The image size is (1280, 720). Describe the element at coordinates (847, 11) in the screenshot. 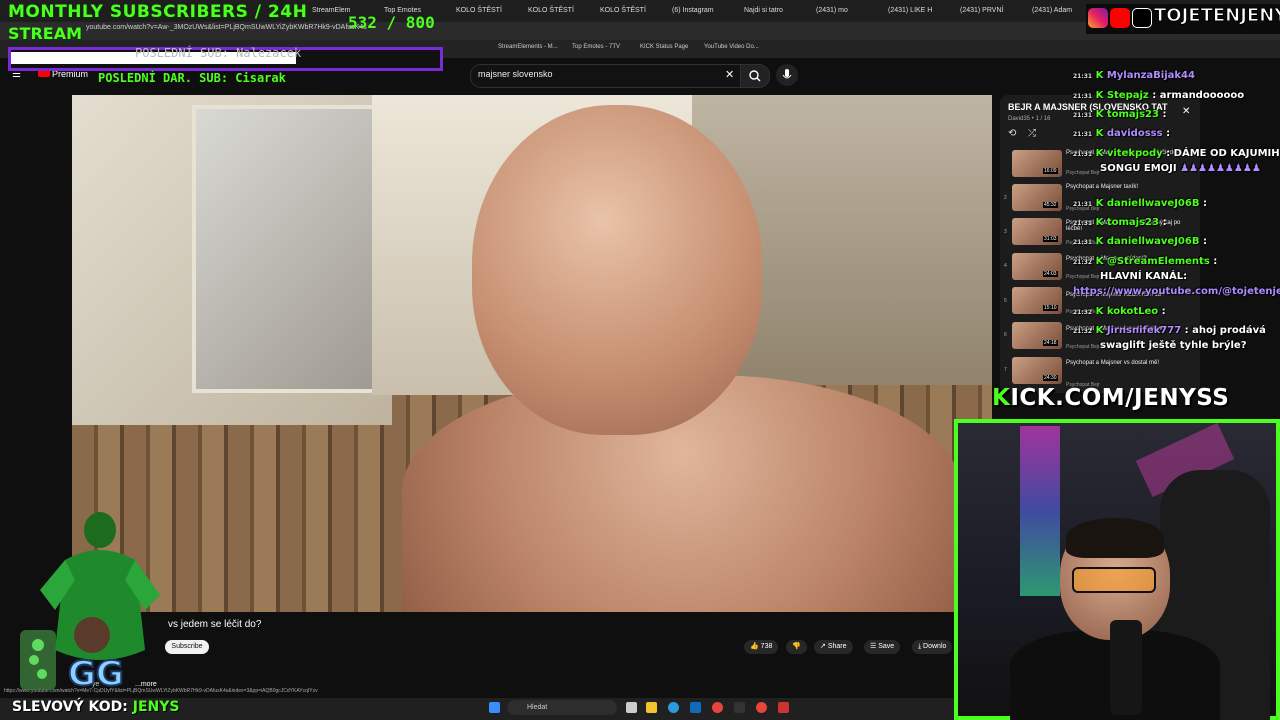

I see `browser-tab: (2431) mo` at that location.